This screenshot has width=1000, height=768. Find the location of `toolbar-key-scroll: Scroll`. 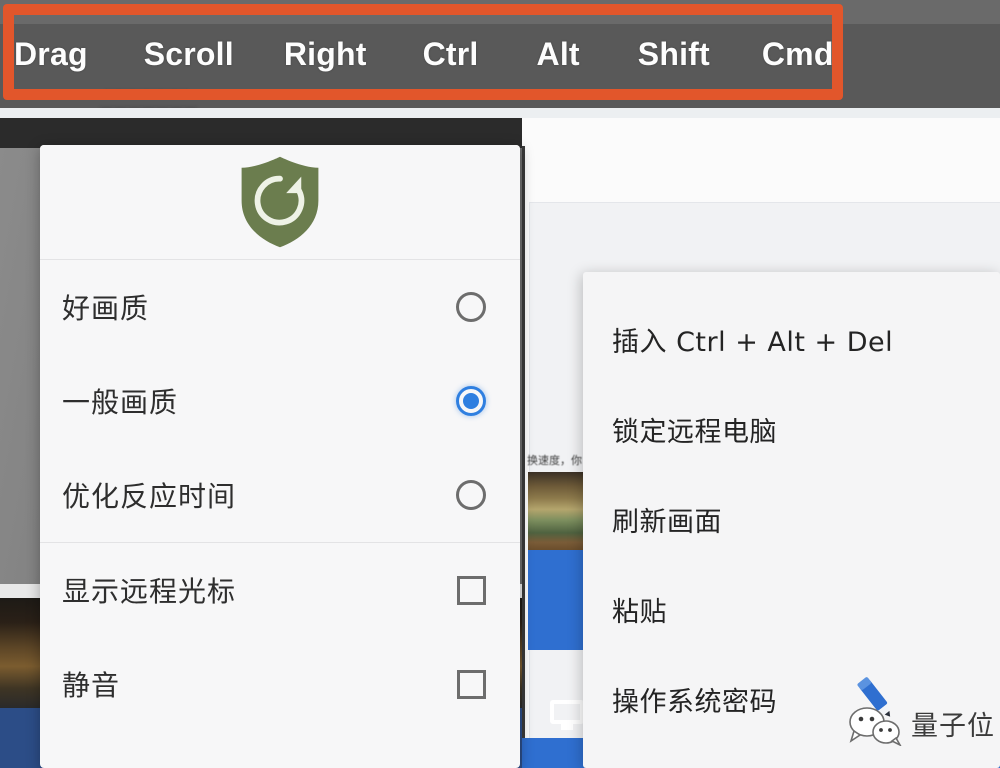

toolbar-key-scroll: Scroll is located at coordinates (189, 54).